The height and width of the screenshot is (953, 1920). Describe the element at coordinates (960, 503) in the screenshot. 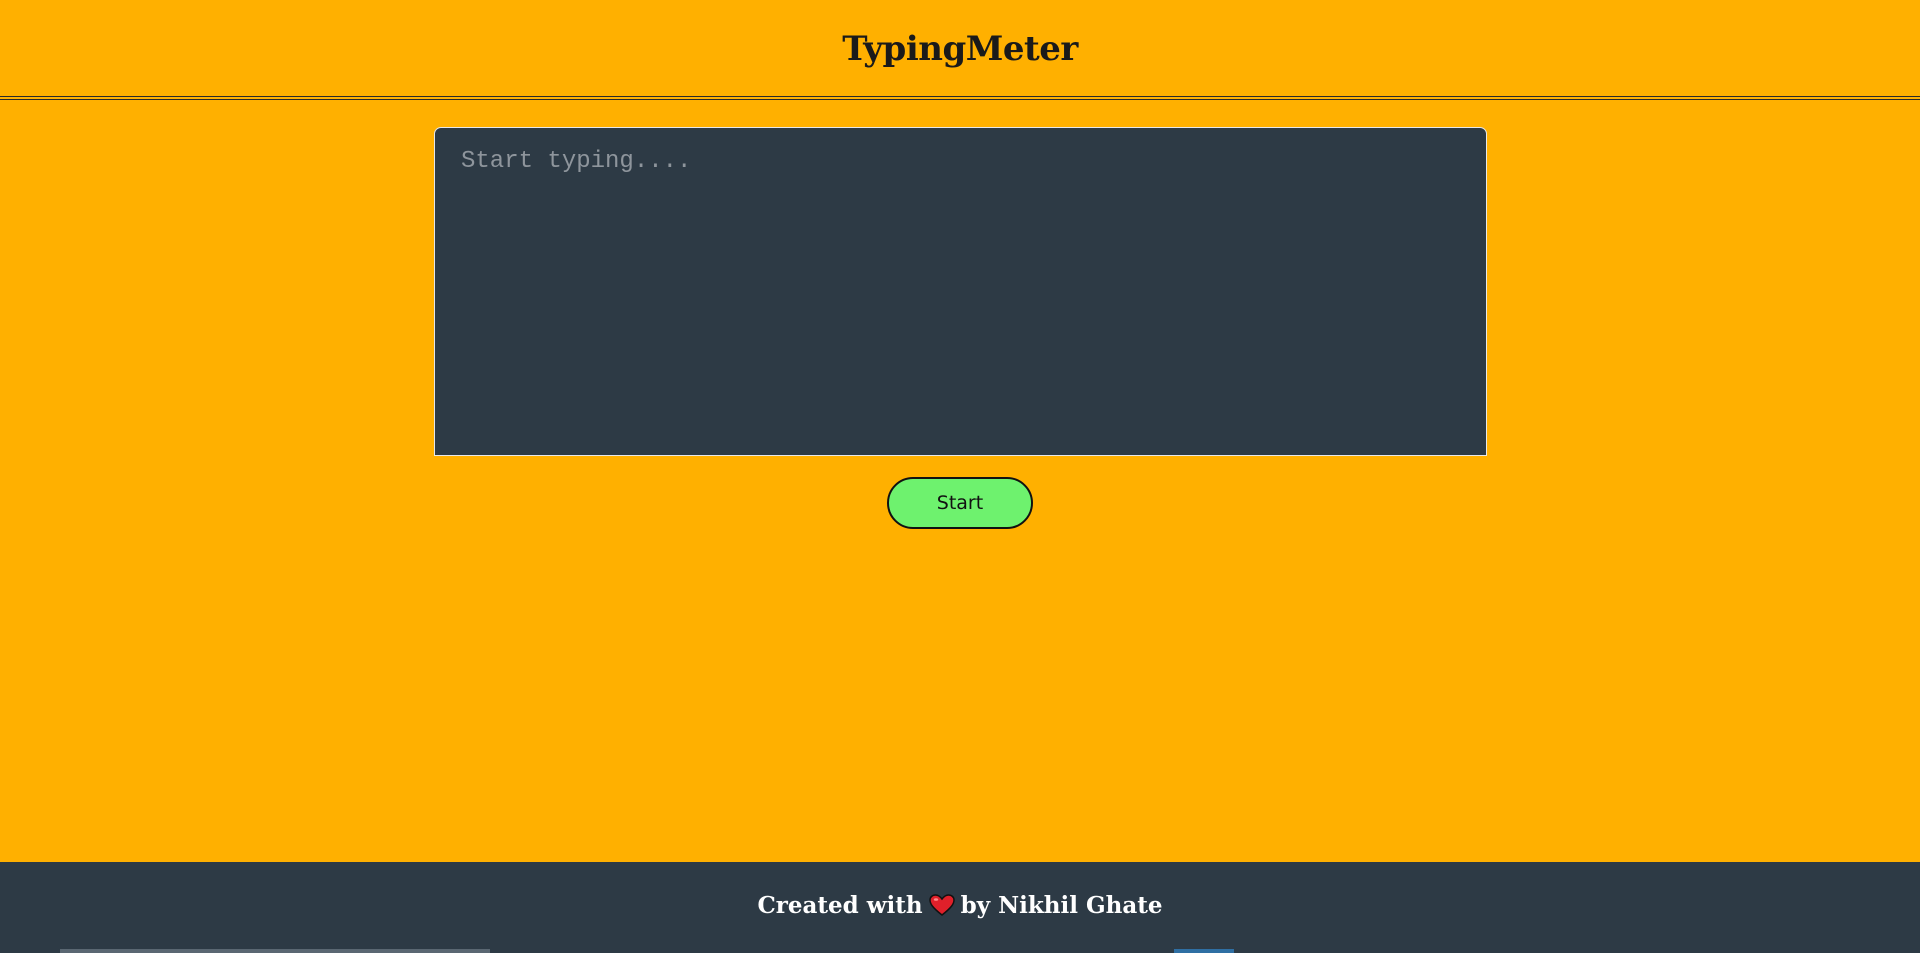

I see `start-button: Start` at that location.